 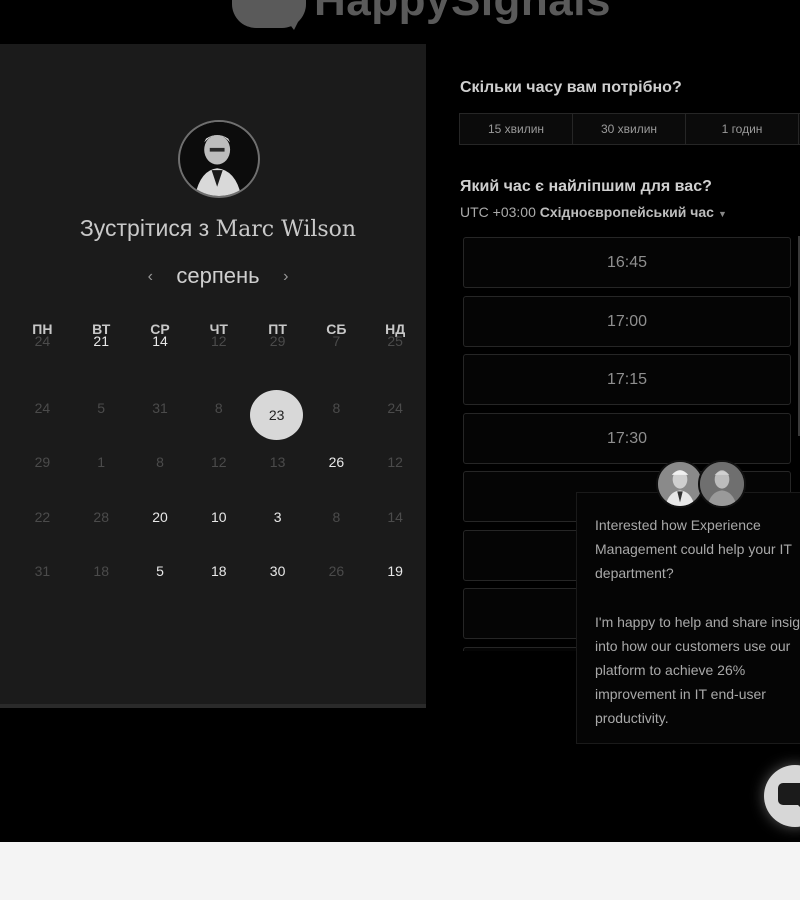 I want to click on page-footer, so click(x=400, y=871).